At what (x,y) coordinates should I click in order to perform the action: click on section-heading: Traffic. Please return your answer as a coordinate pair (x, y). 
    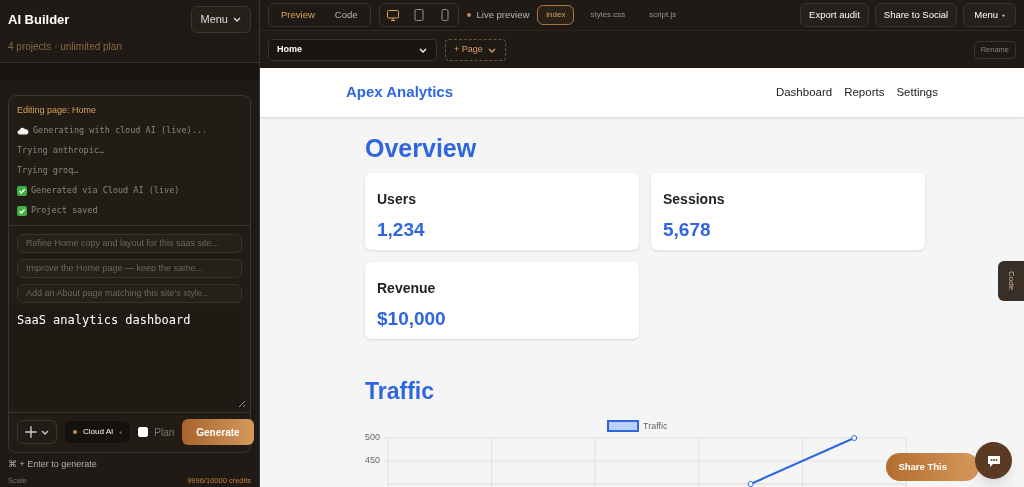
    Looking at the image, I should click on (400, 391).